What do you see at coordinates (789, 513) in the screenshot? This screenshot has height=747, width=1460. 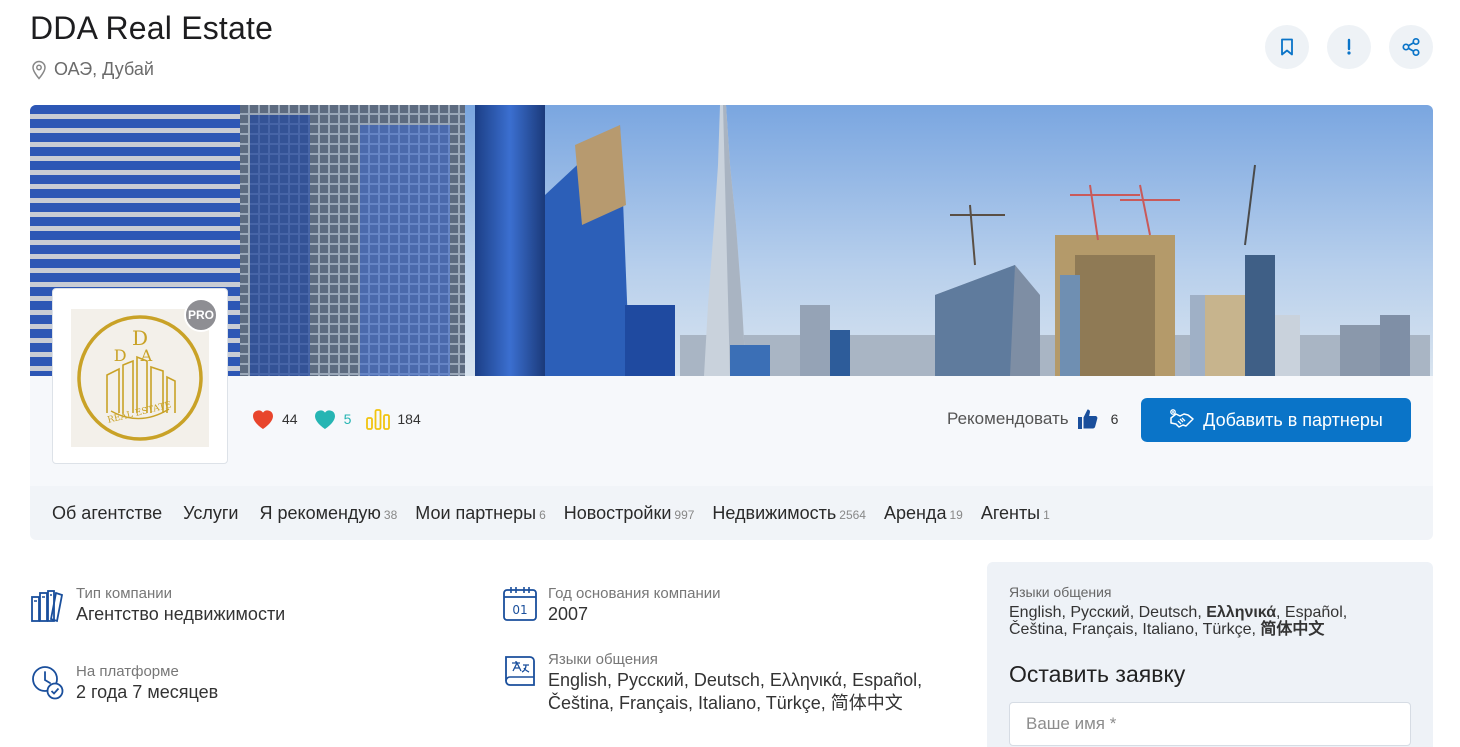 I see `tab-real-estate: Недвижимость 2564` at bounding box center [789, 513].